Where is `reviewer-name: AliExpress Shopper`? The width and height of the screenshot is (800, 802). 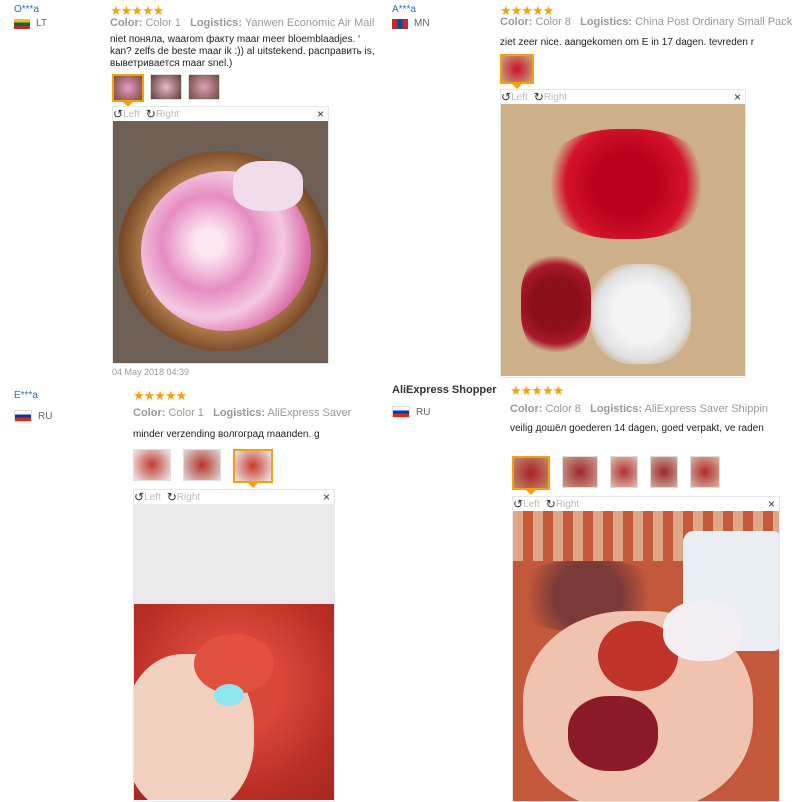 reviewer-name: AliExpress Shopper is located at coordinates (444, 390).